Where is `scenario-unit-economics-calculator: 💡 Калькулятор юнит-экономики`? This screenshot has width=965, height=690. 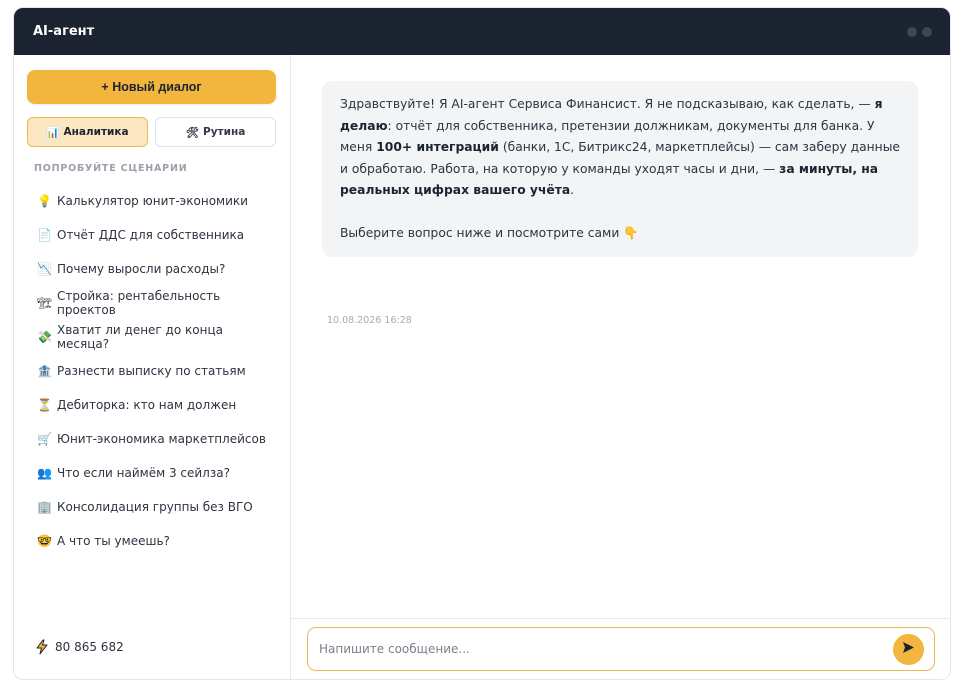 scenario-unit-economics-calculator: 💡 Калькулятор юнит-экономики is located at coordinates (152, 201).